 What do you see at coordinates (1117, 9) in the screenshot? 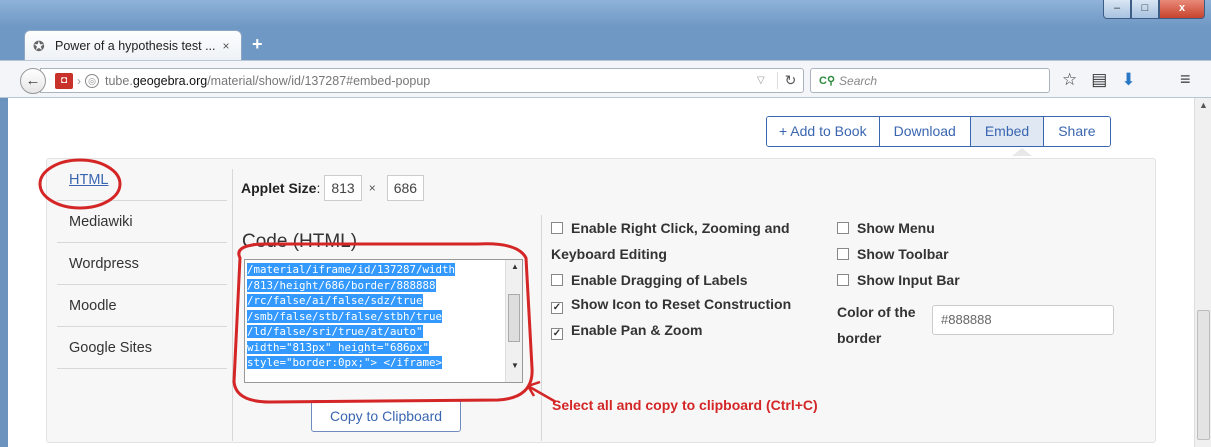
I see `minimize-button: –` at bounding box center [1117, 9].